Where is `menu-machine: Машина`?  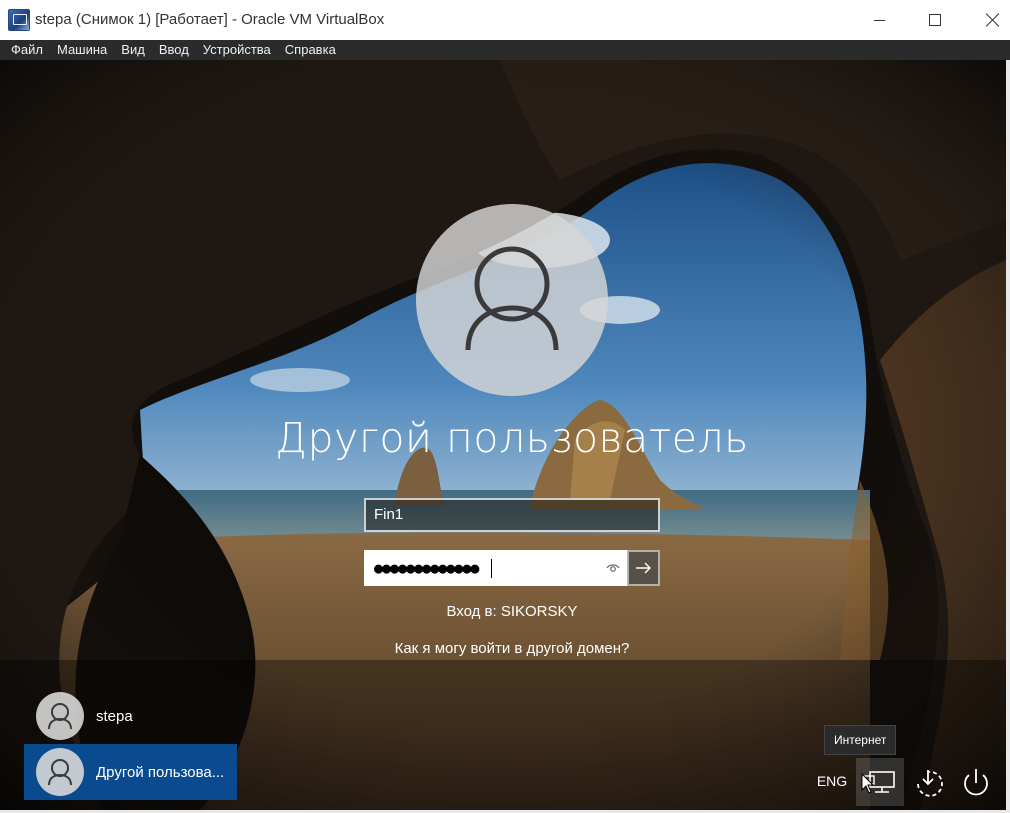
menu-machine: Машина is located at coordinates (82, 50).